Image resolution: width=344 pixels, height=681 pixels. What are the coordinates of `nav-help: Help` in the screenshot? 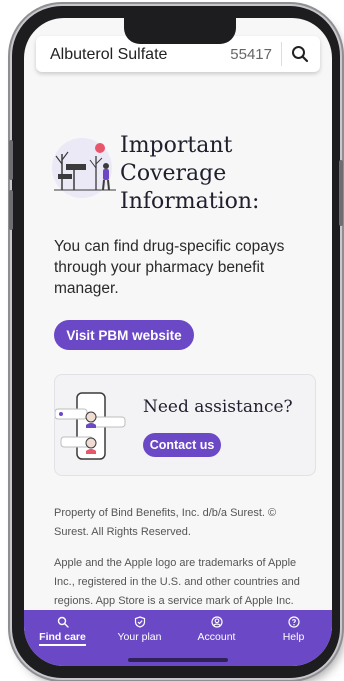 It's located at (293, 638).